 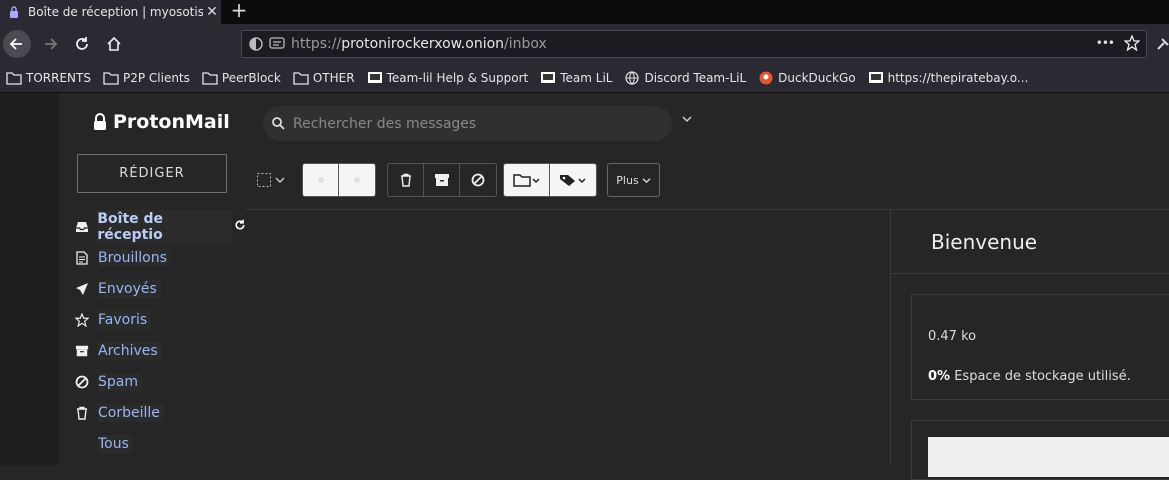 I want to click on tag-icon, so click(x=573, y=180).